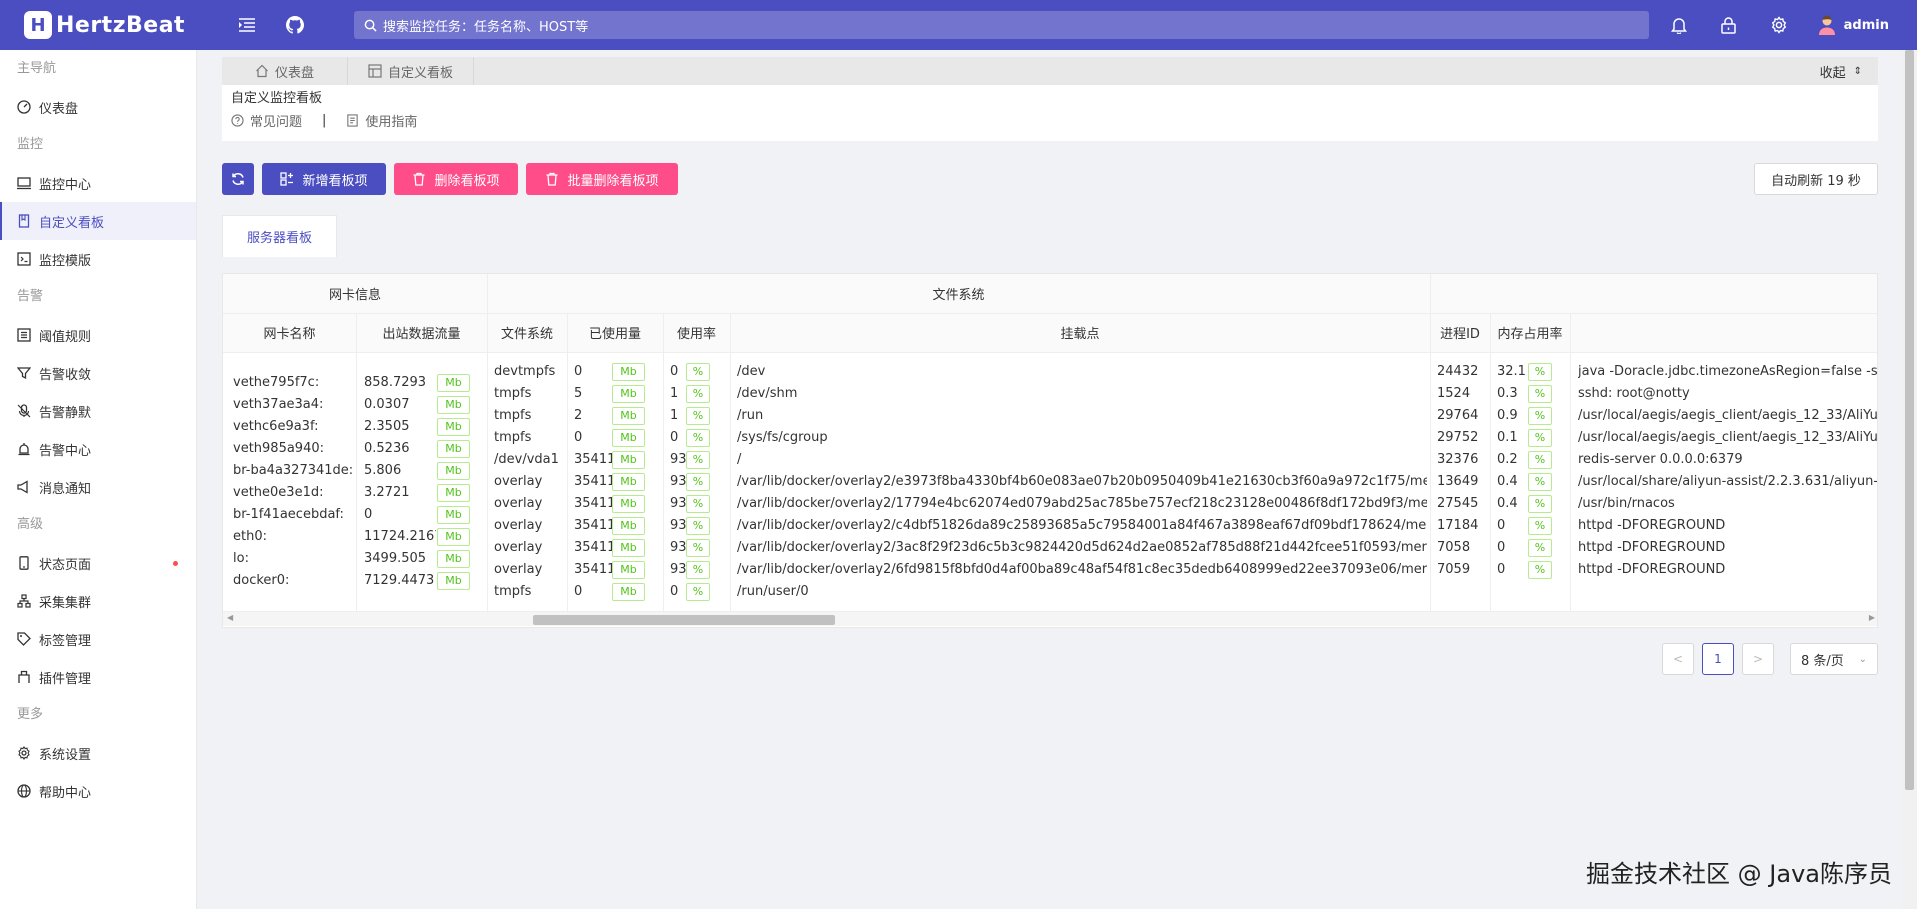  Describe the element at coordinates (1458, 525) in the screenshot. I see `pid-cell: 17184` at that location.